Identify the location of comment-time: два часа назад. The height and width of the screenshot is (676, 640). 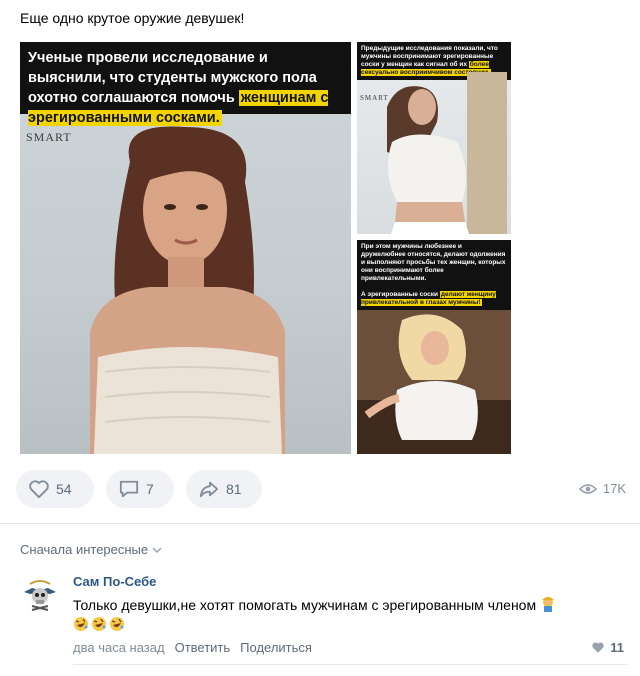
(119, 647).